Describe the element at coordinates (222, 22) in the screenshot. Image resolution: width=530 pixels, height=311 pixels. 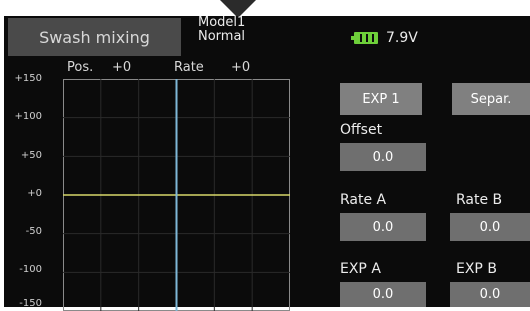
I see `model-name: Model1` at that location.